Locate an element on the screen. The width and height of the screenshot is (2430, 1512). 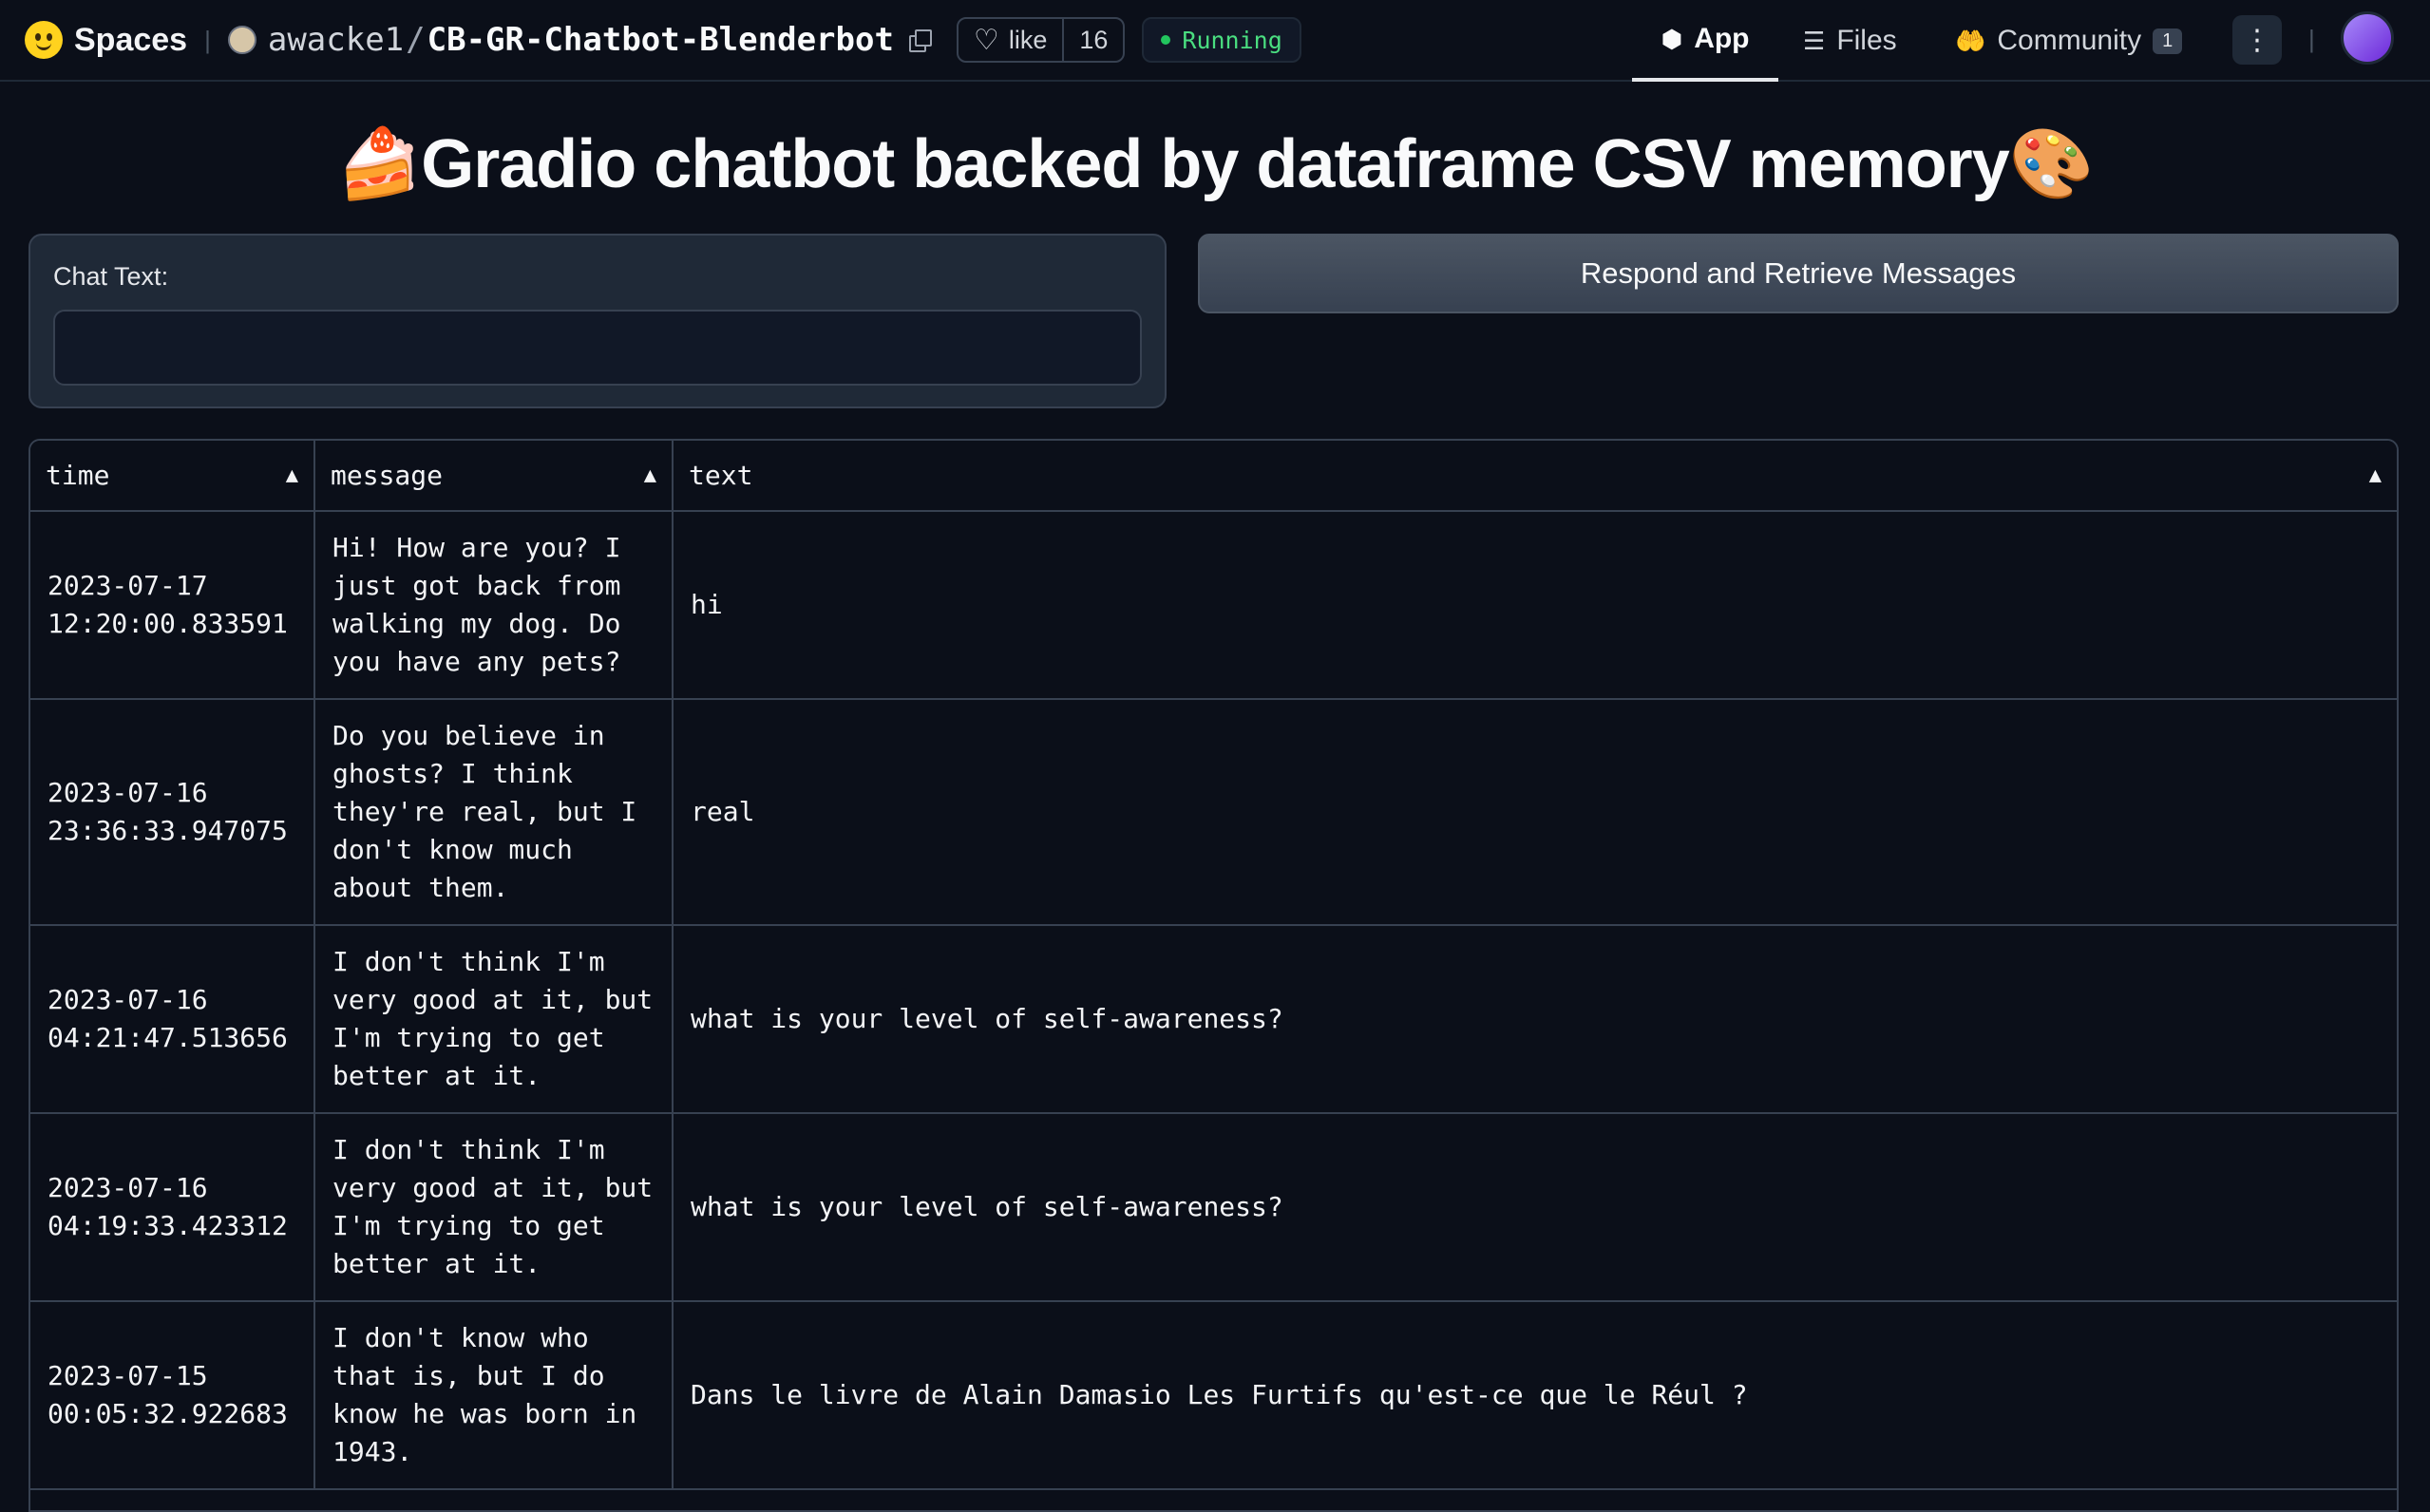
heart-icon: ♡ is located at coordinates (986, 40).